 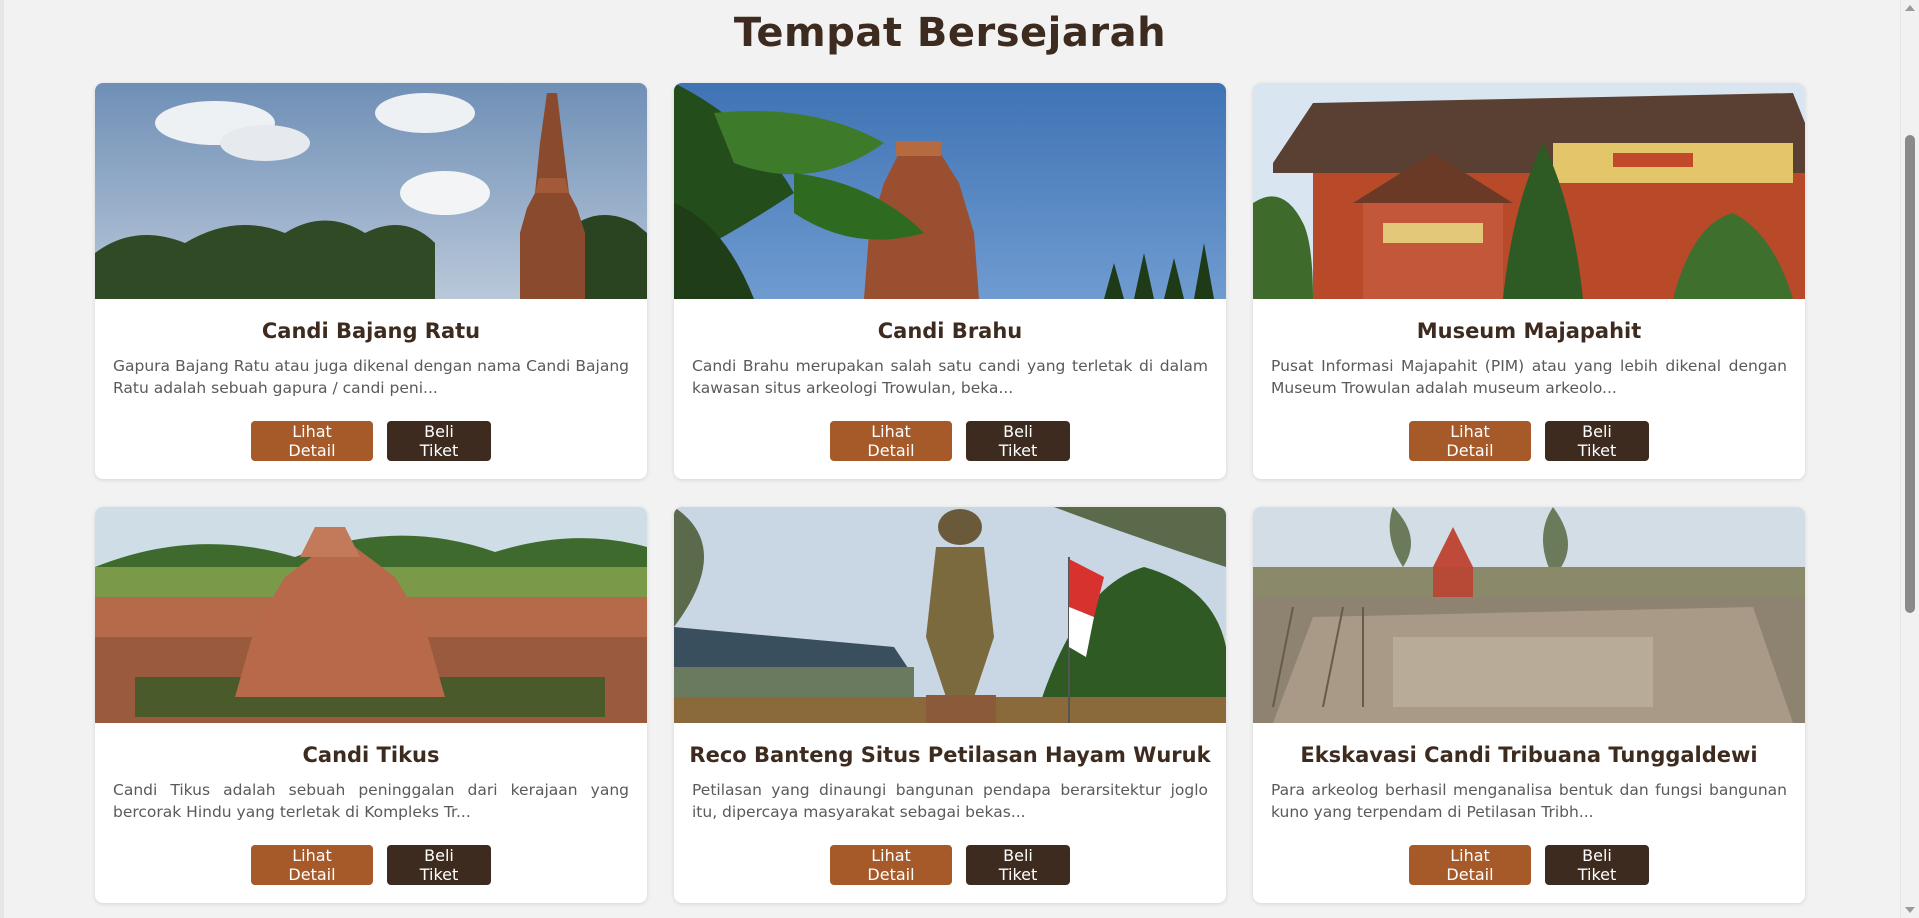 What do you see at coordinates (371, 331) in the screenshot?
I see `card-title: Candi Bajang Ratu` at bounding box center [371, 331].